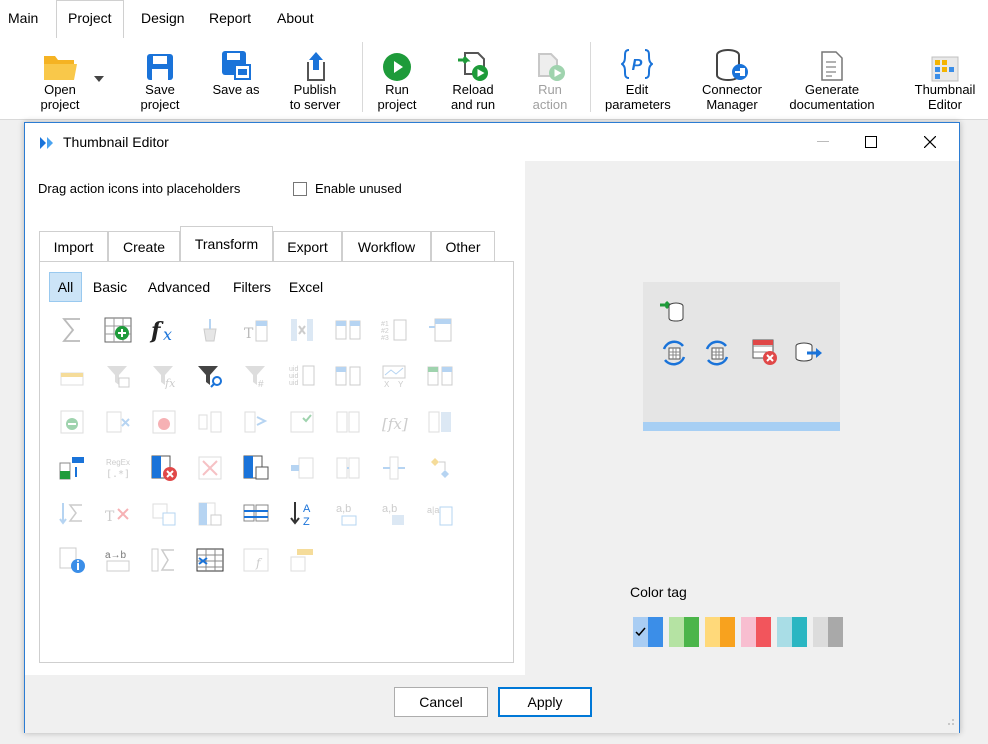 The image size is (988, 744). Describe the element at coordinates (440, 468) in the screenshot. I see `flow-icon` at that location.